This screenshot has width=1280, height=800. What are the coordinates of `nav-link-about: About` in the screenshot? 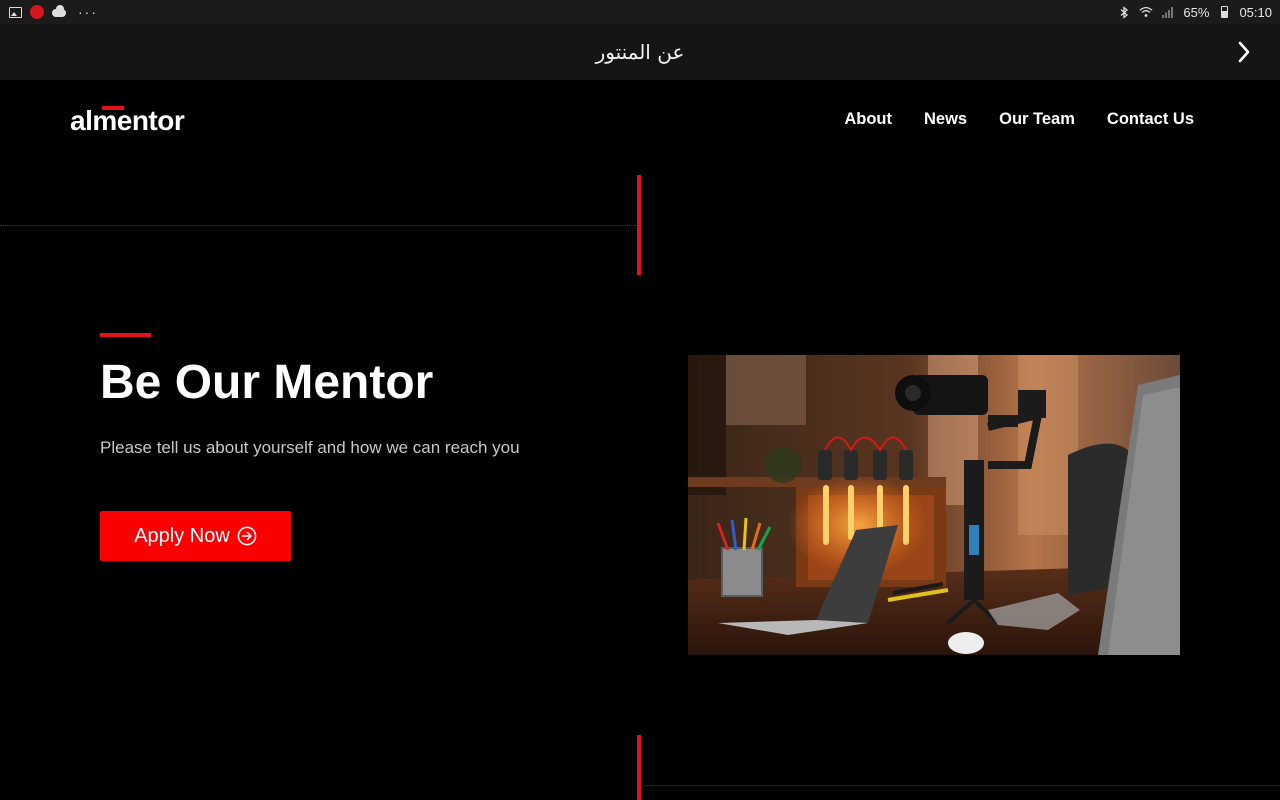 It's located at (868, 119).